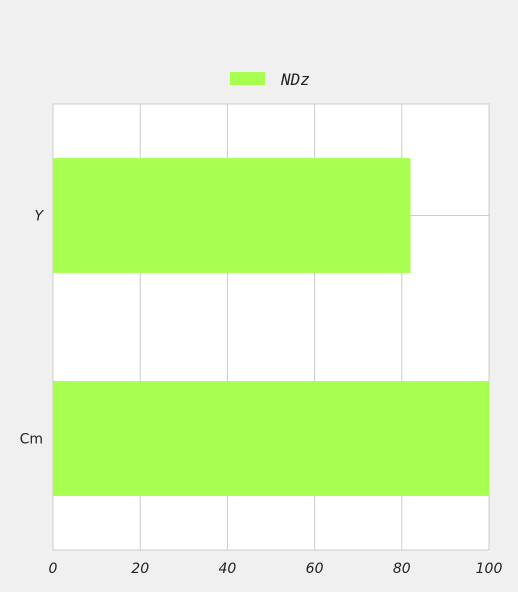  Describe the element at coordinates (295, 79) in the screenshot. I see `legend-label-ndz: NDz` at that location.